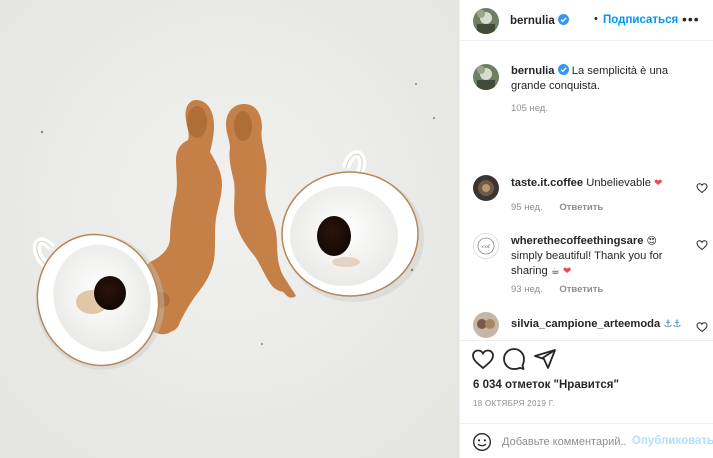 This screenshot has height=458, width=713. I want to click on comment-body: simply beautiful! Thank you for sharing, so click(587, 263).